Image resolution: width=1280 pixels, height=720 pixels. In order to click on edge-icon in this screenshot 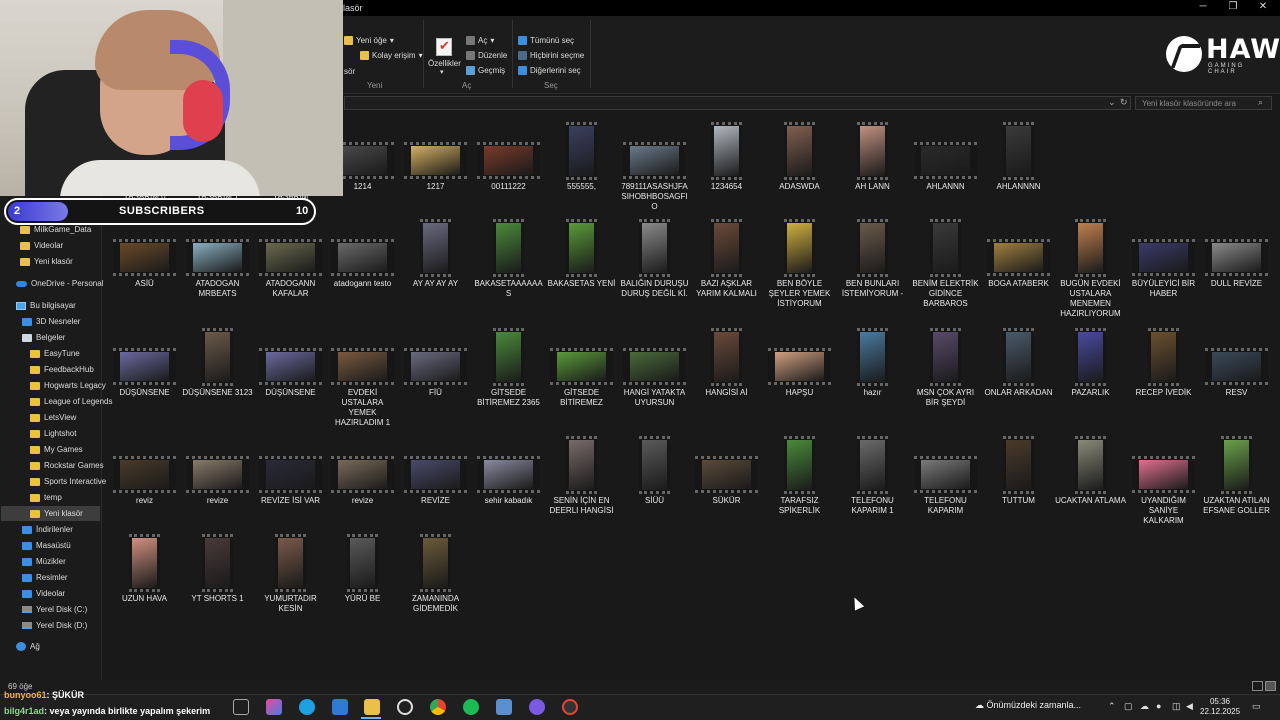, I will do `click(307, 707)`.